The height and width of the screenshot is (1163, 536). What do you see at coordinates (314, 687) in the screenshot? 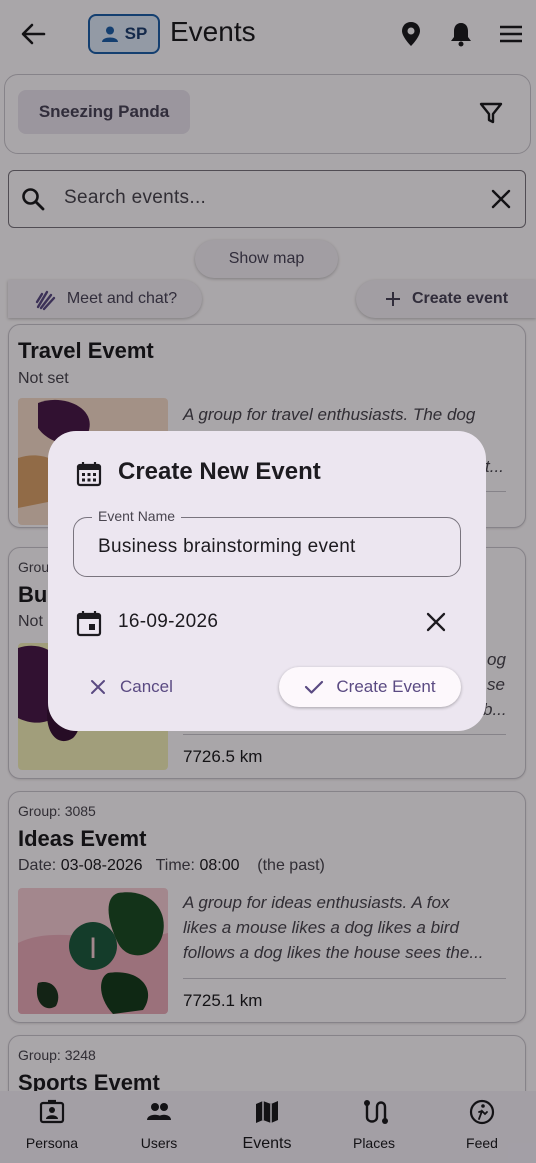
I see `check-icon` at bounding box center [314, 687].